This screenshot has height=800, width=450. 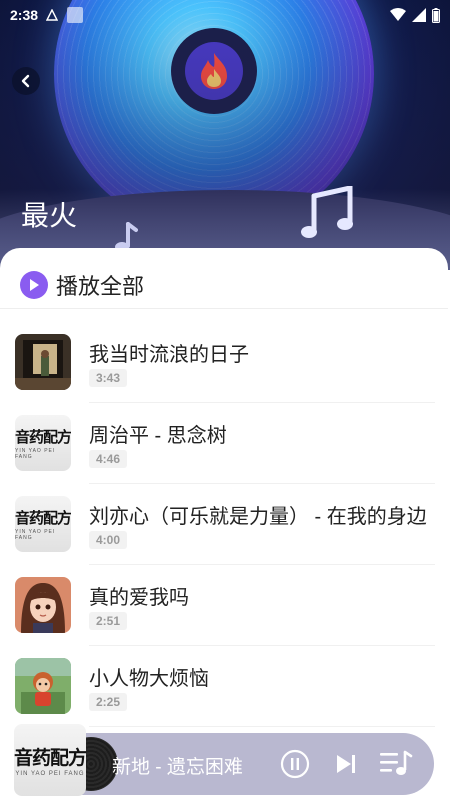 I want to click on play-all-button: 播放全部, so click(x=82, y=285).